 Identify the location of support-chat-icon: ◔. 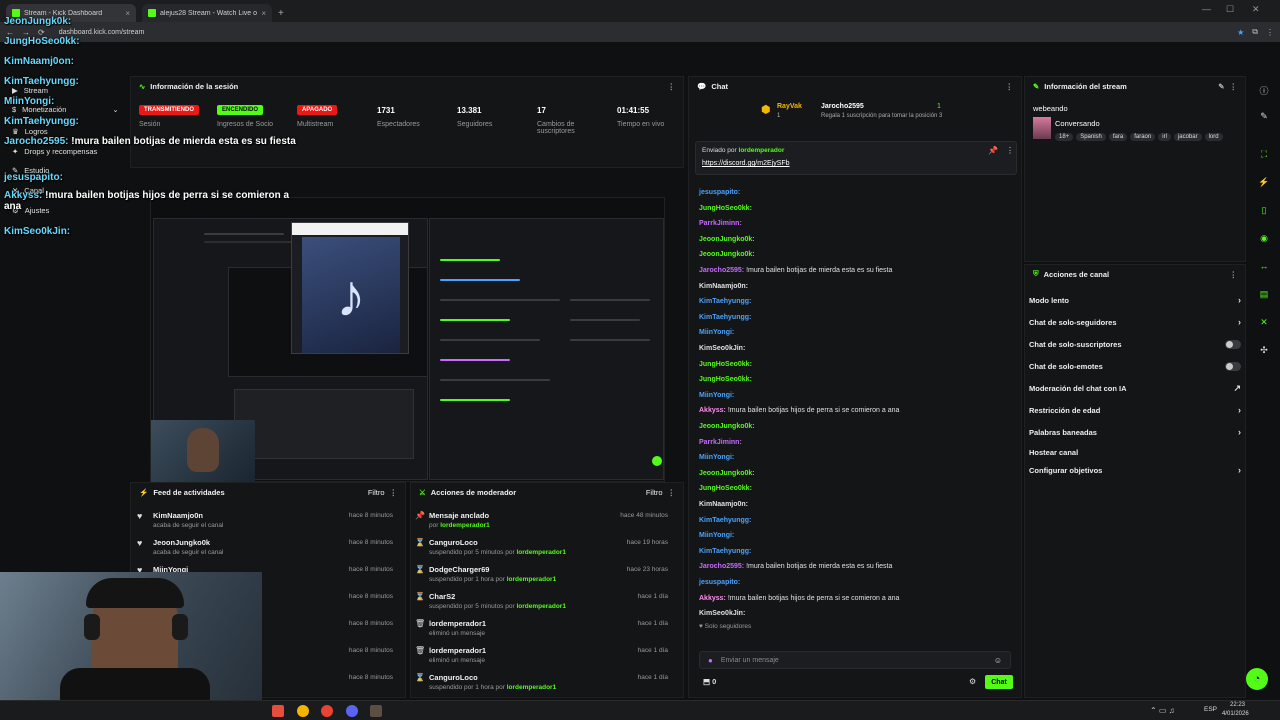
(1257, 679).